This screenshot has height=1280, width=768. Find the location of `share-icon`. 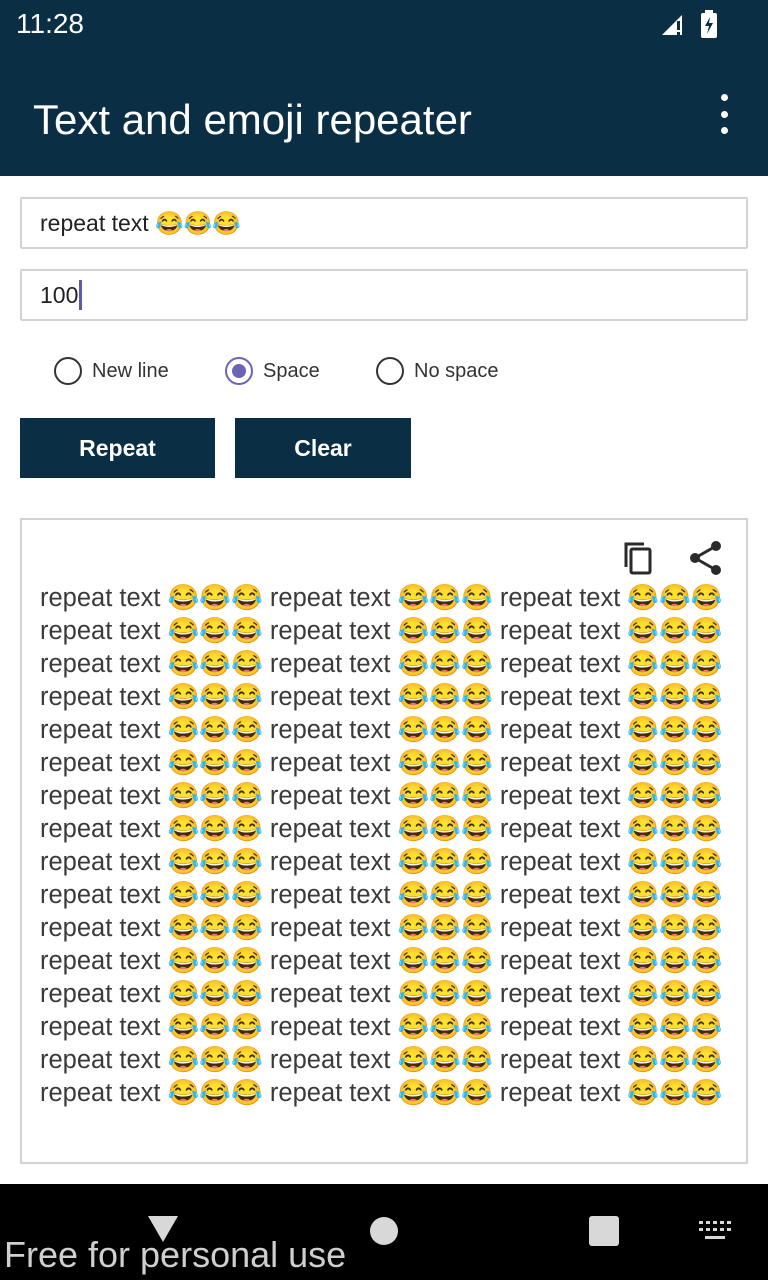

share-icon is located at coordinates (706, 558).